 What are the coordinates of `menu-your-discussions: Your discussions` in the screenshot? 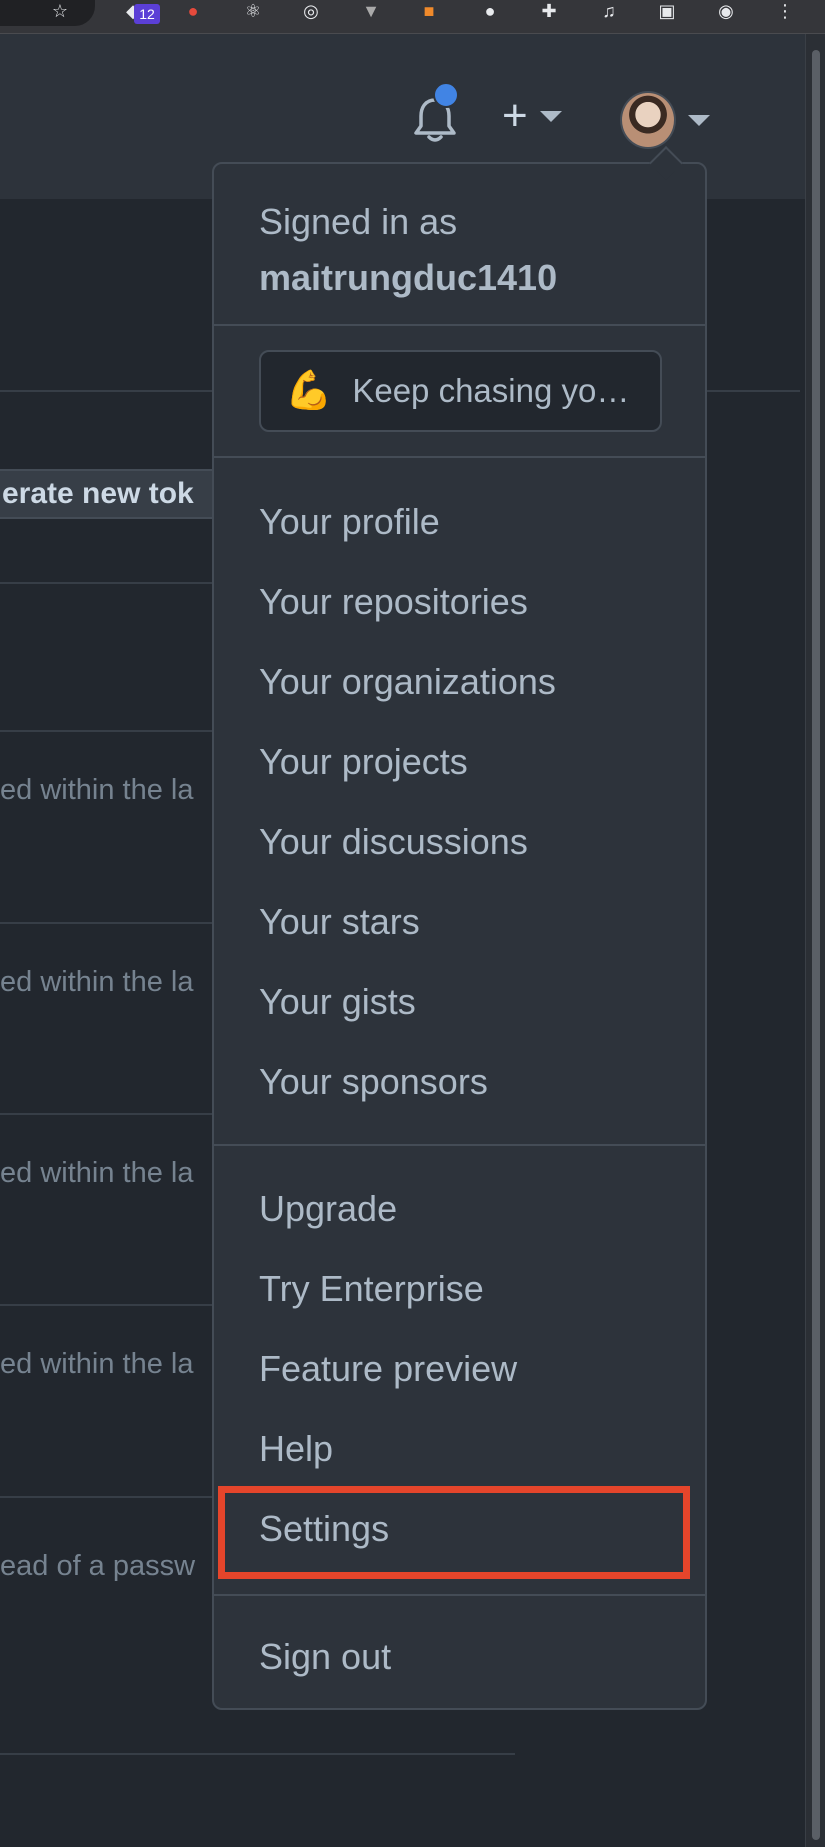 It's located at (393, 842).